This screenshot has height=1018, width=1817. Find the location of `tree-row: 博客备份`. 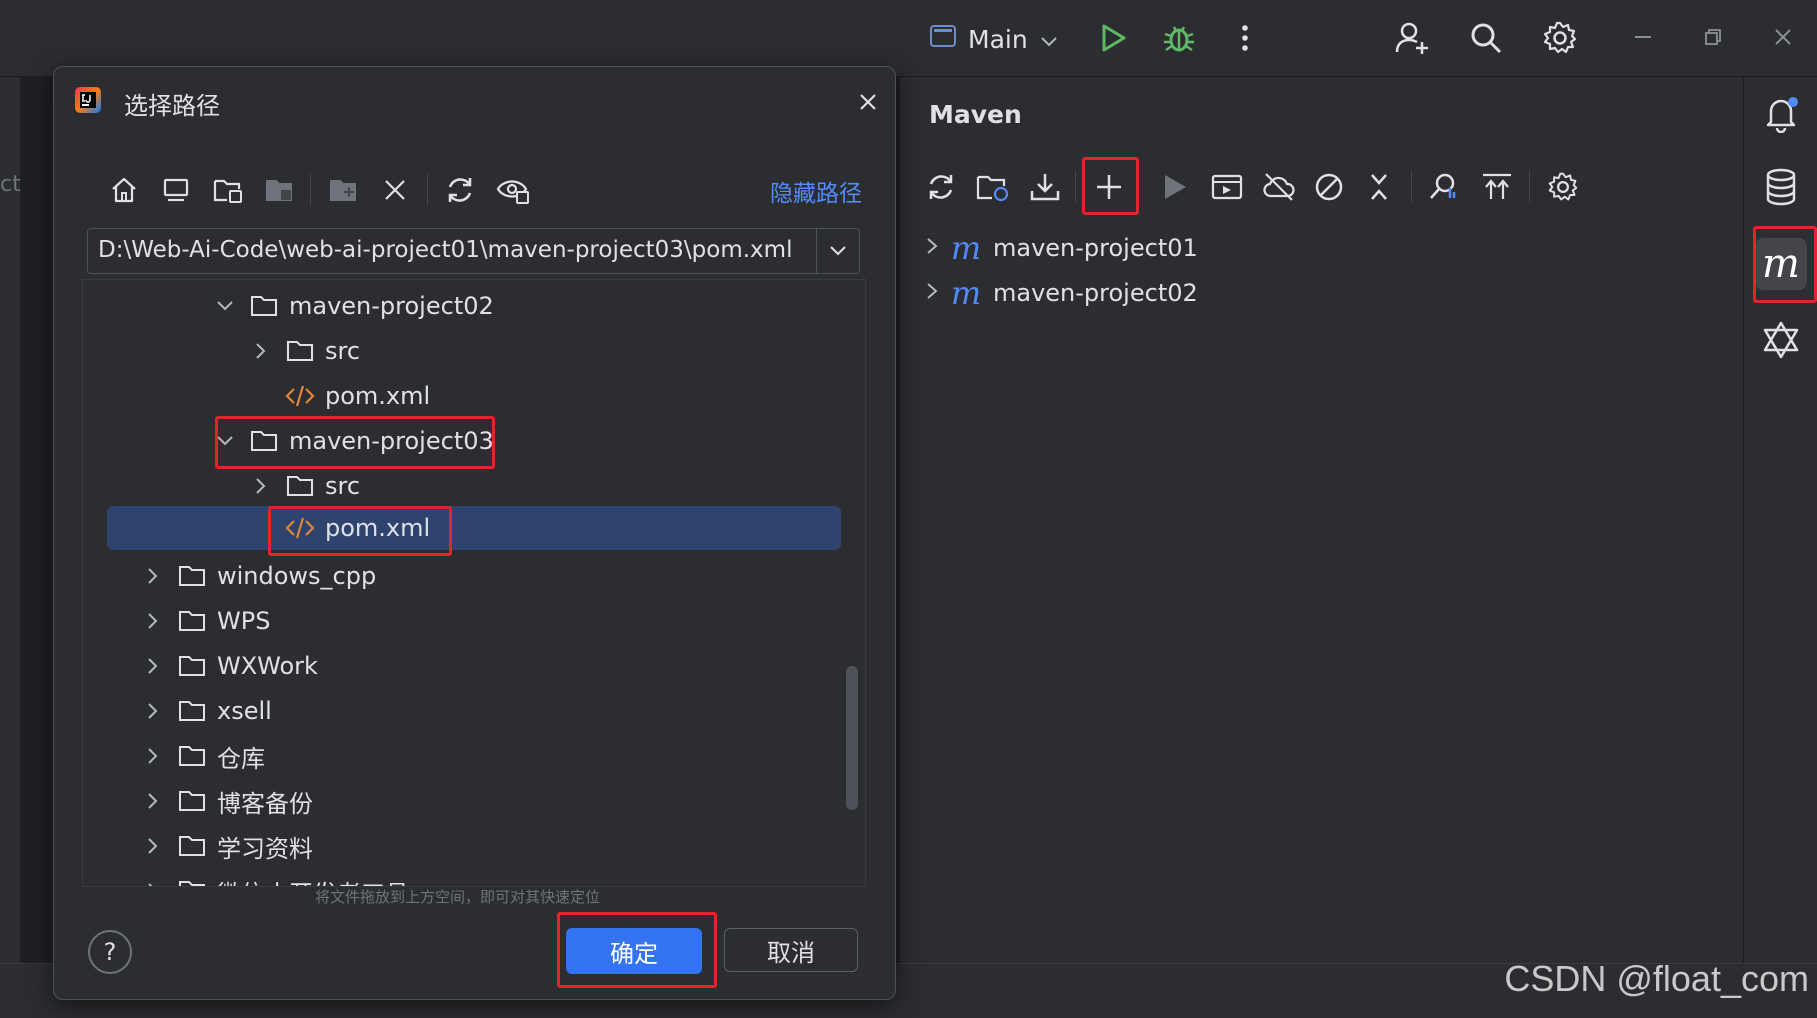

tree-row: 博客备份 is located at coordinates (227, 801).